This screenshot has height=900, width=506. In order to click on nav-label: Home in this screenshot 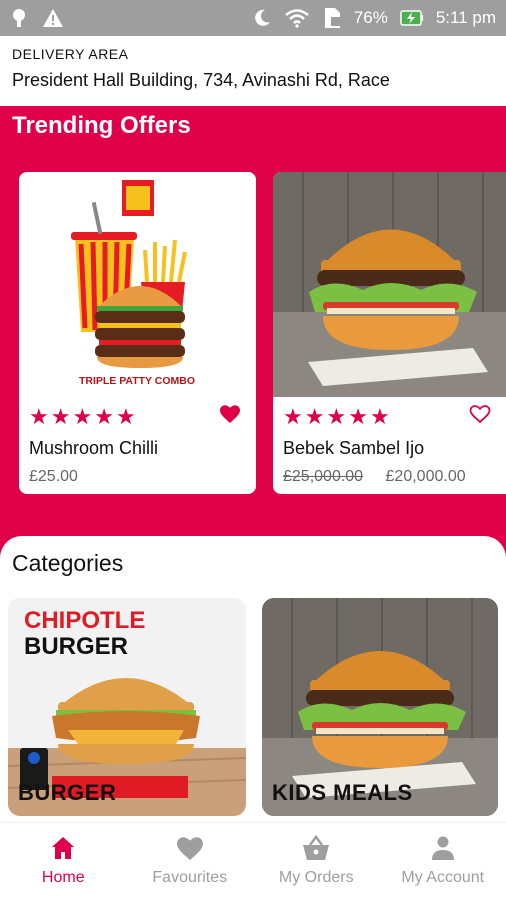, I will do `click(63, 877)`.